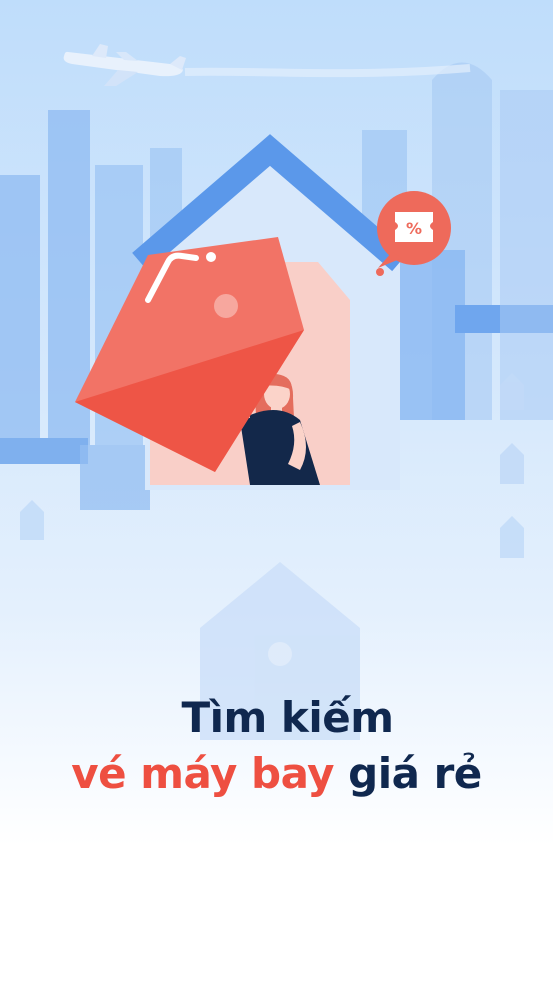  I want to click on discount-symbol: %, so click(414, 228).